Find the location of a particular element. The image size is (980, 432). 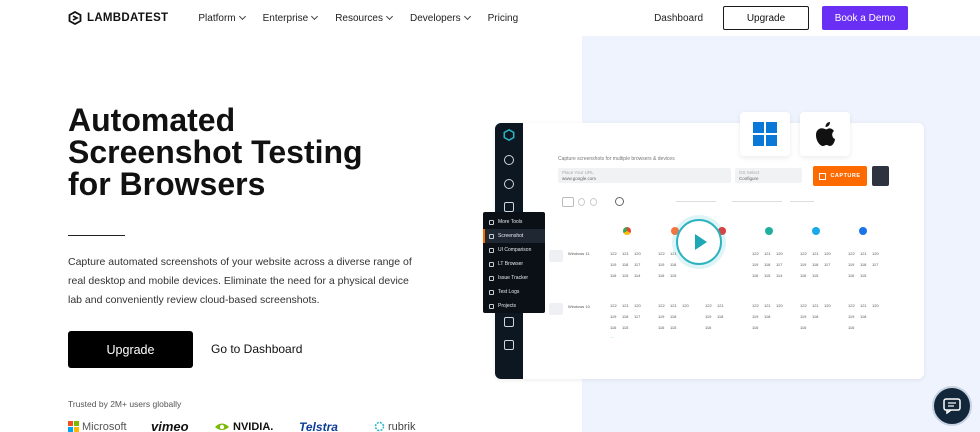

go-to-dashboard-link: Go to Dashboard is located at coordinates (256, 349).